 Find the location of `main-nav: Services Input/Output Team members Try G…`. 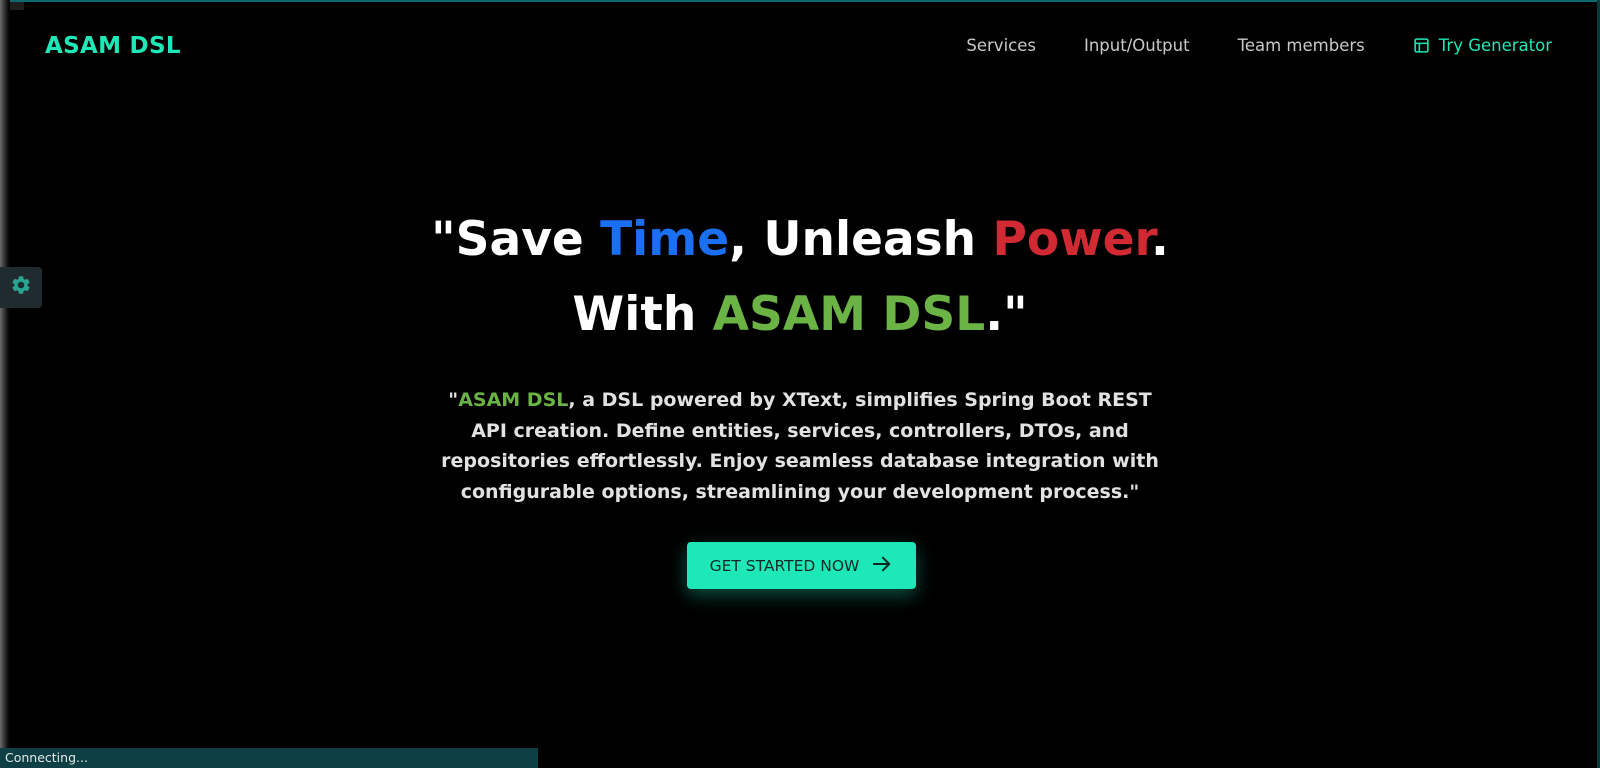

main-nav: Services Input/Output Team members Try G… is located at coordinates (1259, 45).